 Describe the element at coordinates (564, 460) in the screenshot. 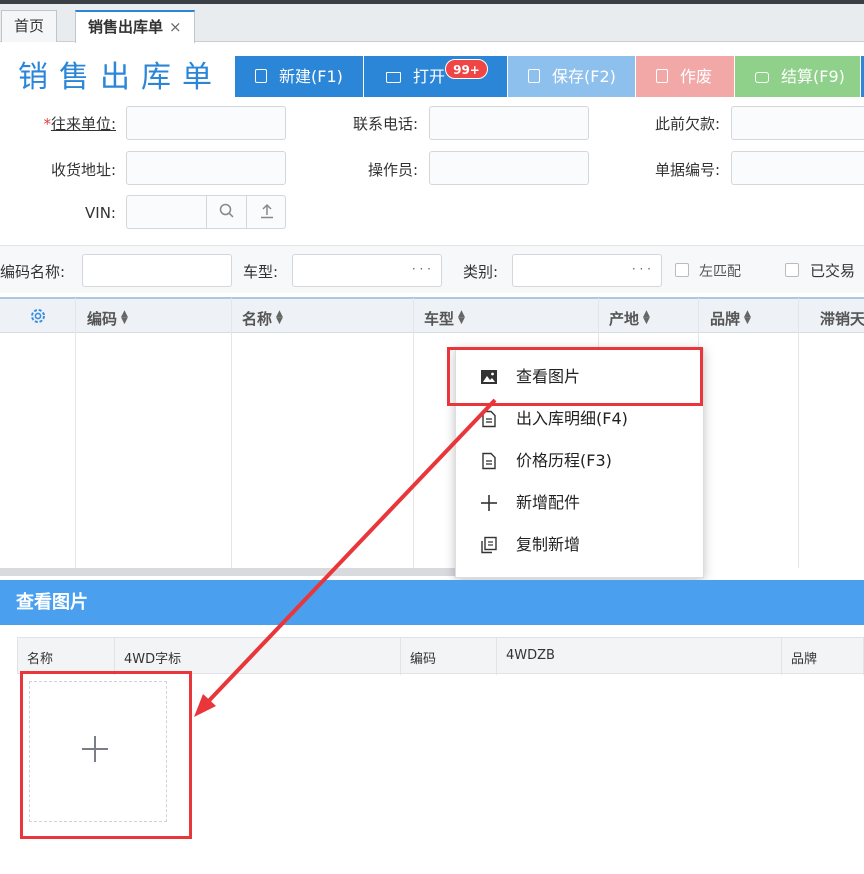

I see `menu-item-price-history-label: 价格历程(F3)` at that location.